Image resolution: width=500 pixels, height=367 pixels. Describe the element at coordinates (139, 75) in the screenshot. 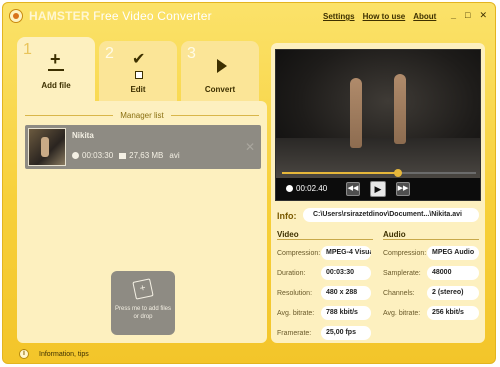

I see `checkbox-icon` at that location.